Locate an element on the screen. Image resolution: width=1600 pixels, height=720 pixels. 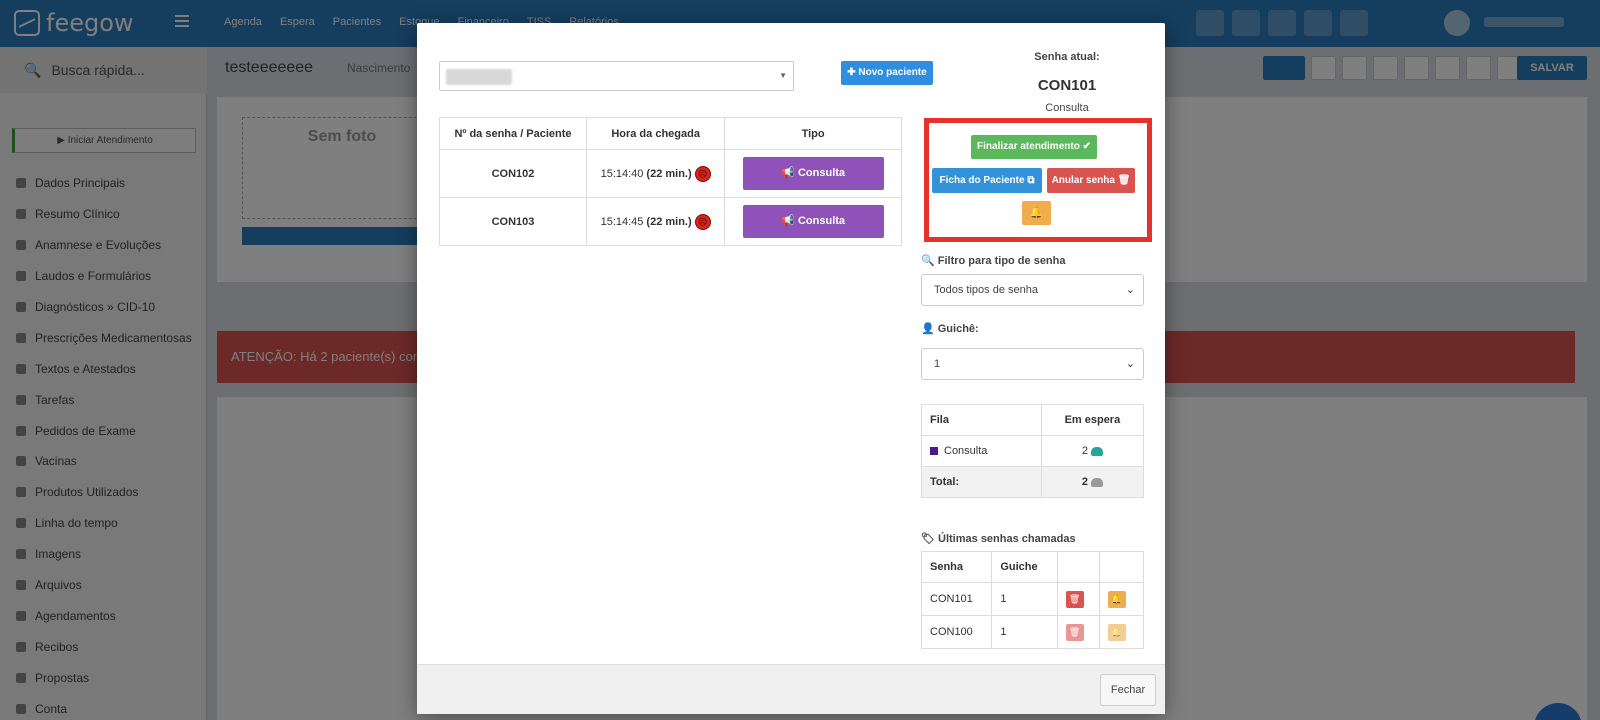
arrival-cell: 15:14:40 (22 min.) ☹ is located at coordinates (656, 173).